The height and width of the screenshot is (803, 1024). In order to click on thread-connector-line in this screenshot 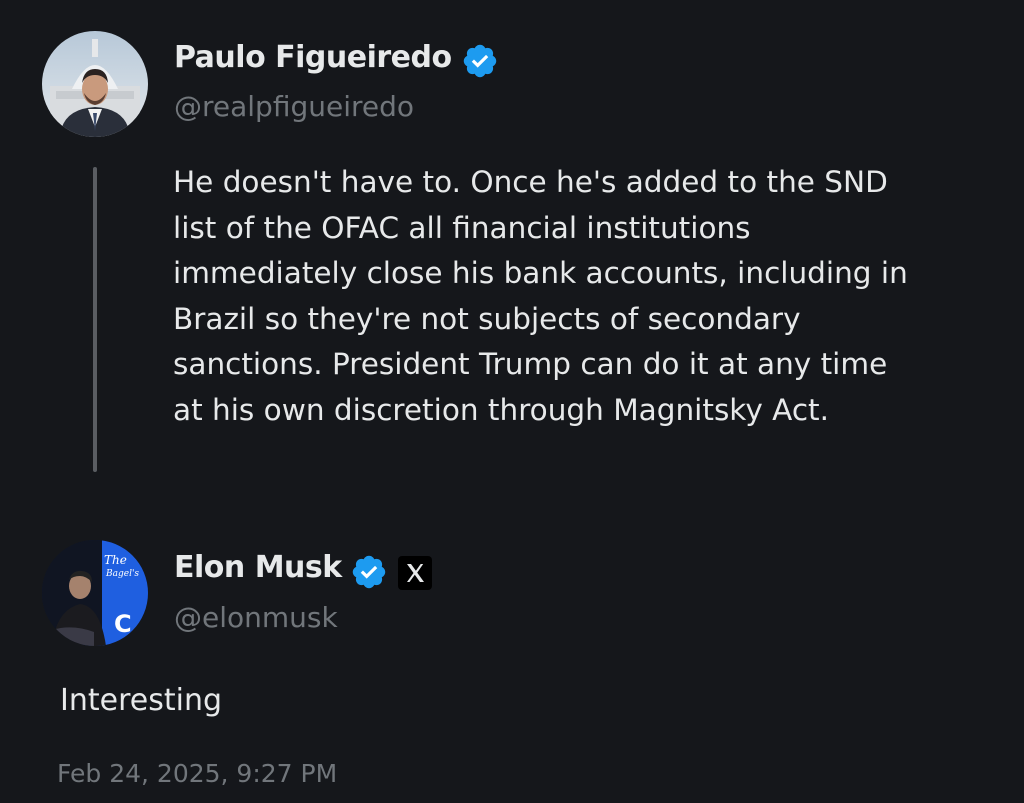, I will do `click(95, 319)`.